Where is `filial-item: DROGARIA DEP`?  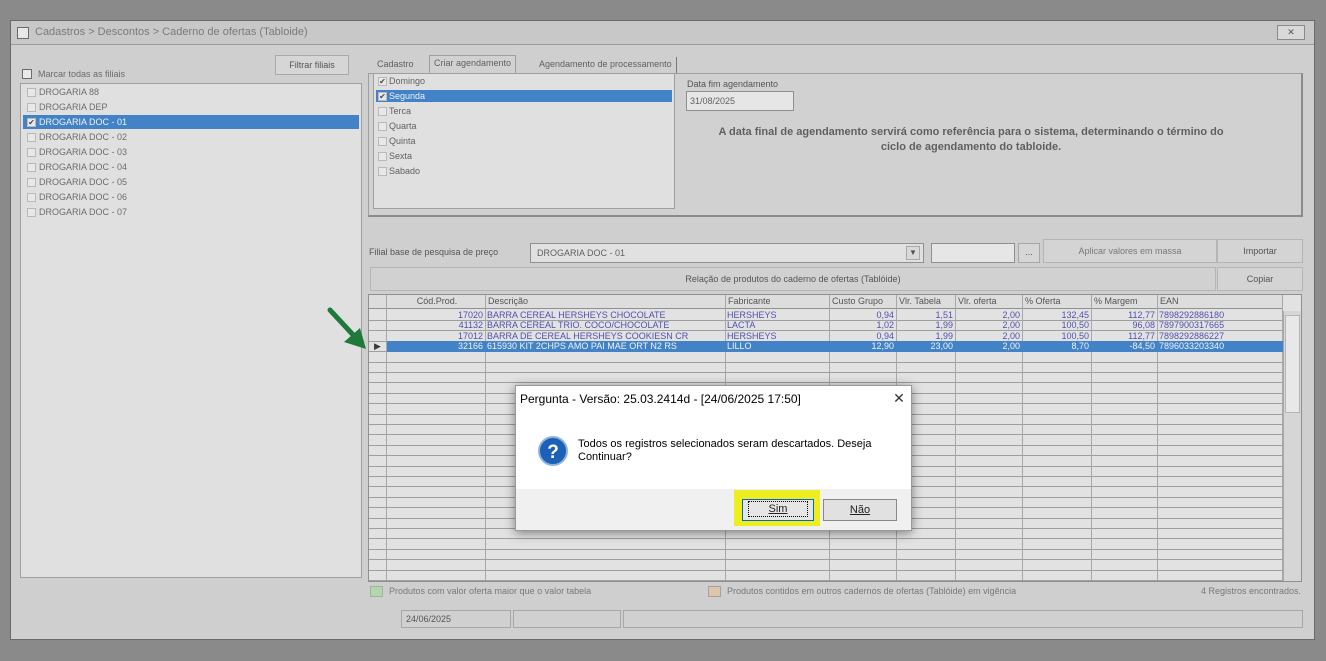
filial-item: DROGARIA DEP is located at coordinates (191, 107).